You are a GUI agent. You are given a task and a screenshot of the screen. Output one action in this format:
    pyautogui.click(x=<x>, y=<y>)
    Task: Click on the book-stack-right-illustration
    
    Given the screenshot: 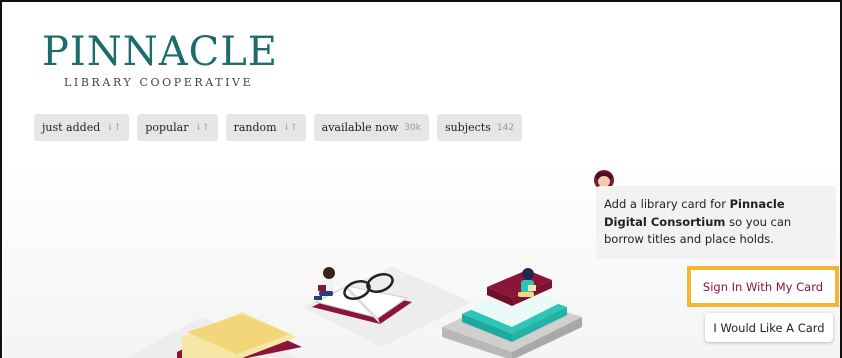 What is the action you would take?
    pyautogui.click(x=512, y=314)
    